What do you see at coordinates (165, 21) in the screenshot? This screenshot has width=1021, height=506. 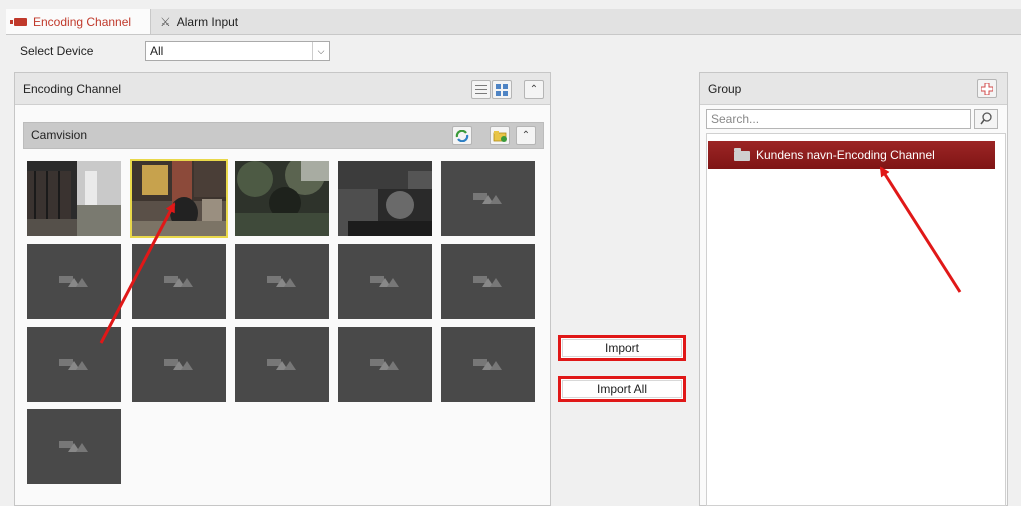 I see `alarm-input-icon: ⚔` at bounding box center [165, 21].